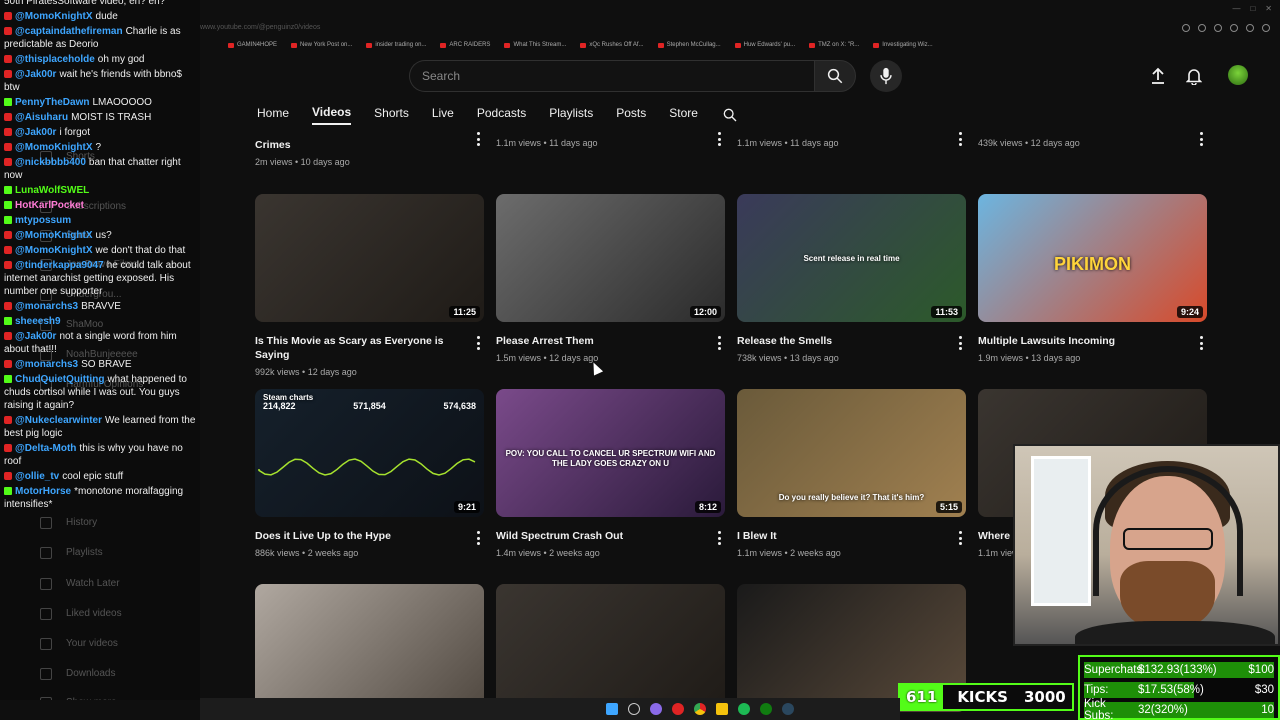  Describe the element at coordinates (77, 673) in the screenshot. I see `sidebar-item: Downloads` at that location.